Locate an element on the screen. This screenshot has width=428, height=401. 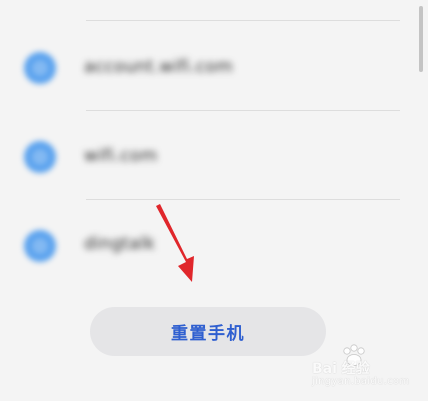
account-label: account.wifi.com is located at coordinates (158, 67).